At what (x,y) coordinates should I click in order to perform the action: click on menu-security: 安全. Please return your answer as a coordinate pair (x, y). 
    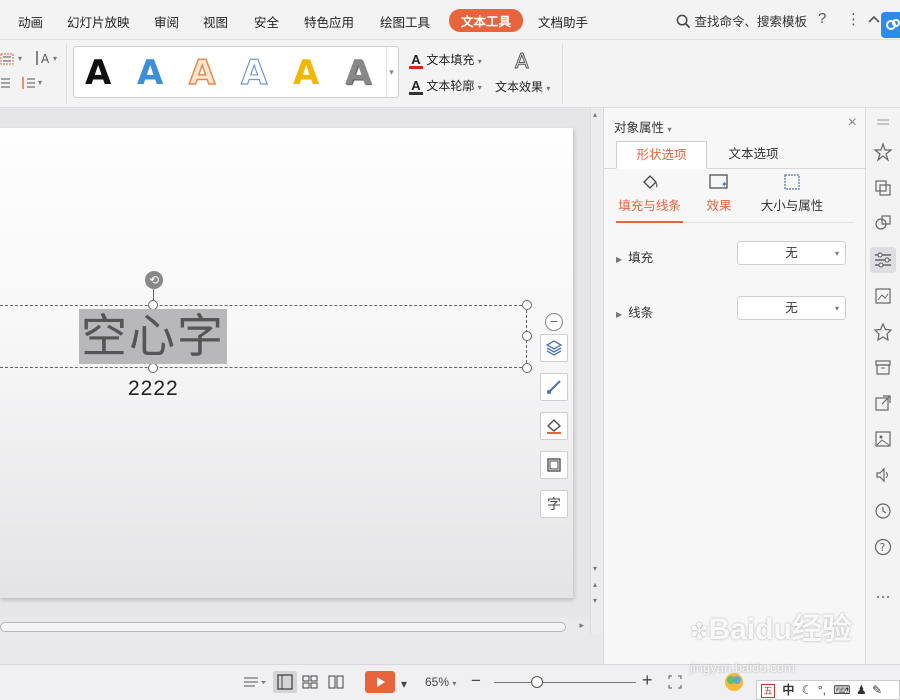
    Looking at the image, I should click on (266, 21).